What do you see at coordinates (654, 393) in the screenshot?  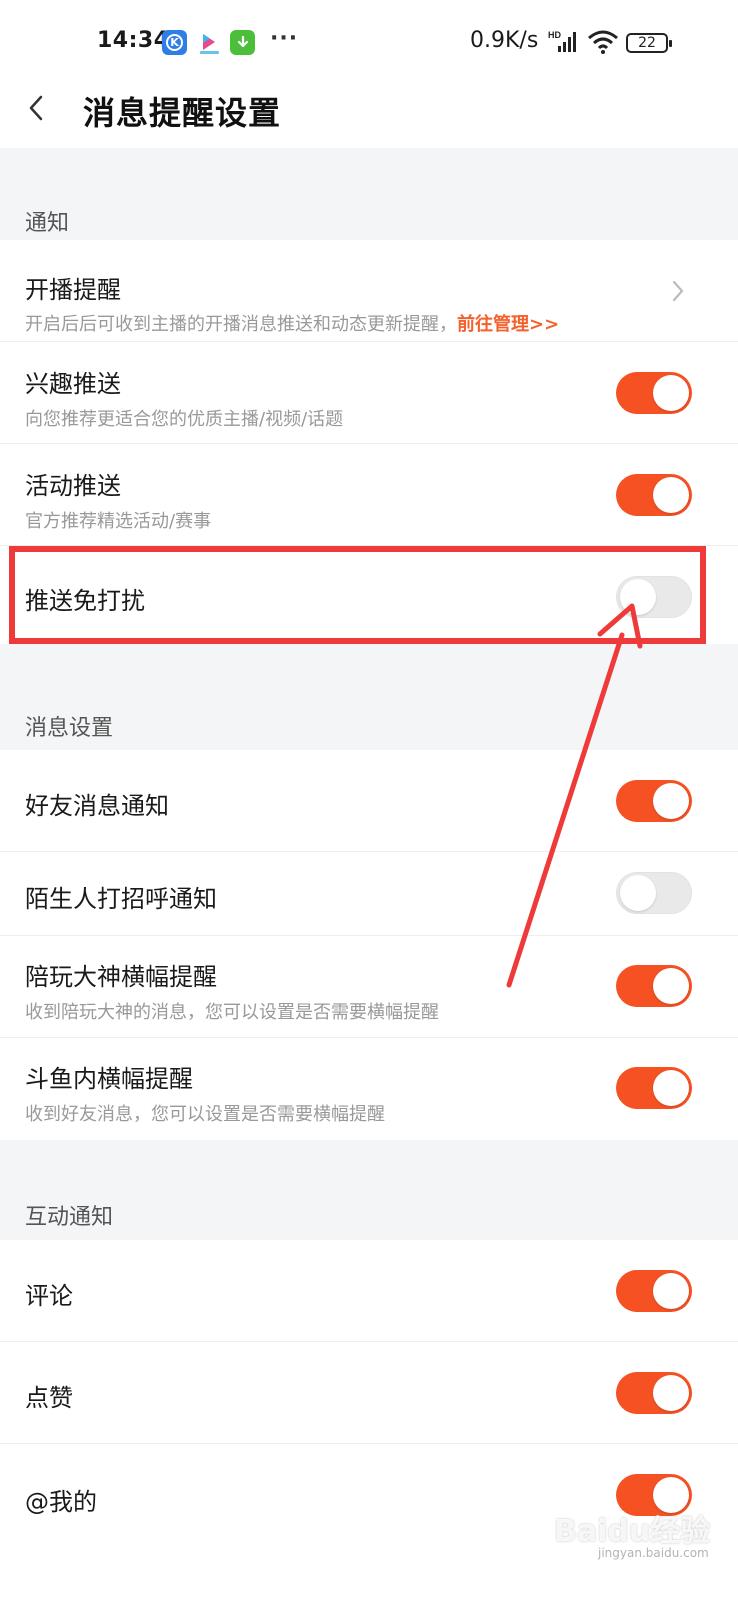 I see `interest-push-toggle` at bounding box center [654, 393].